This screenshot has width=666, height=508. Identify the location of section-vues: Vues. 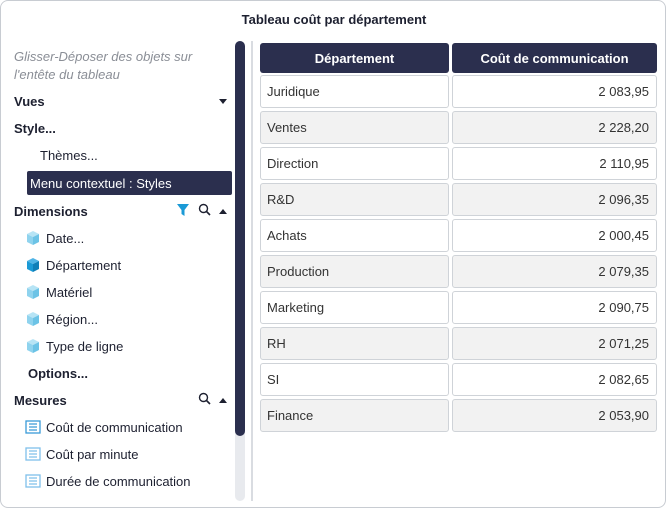
(119, 101).